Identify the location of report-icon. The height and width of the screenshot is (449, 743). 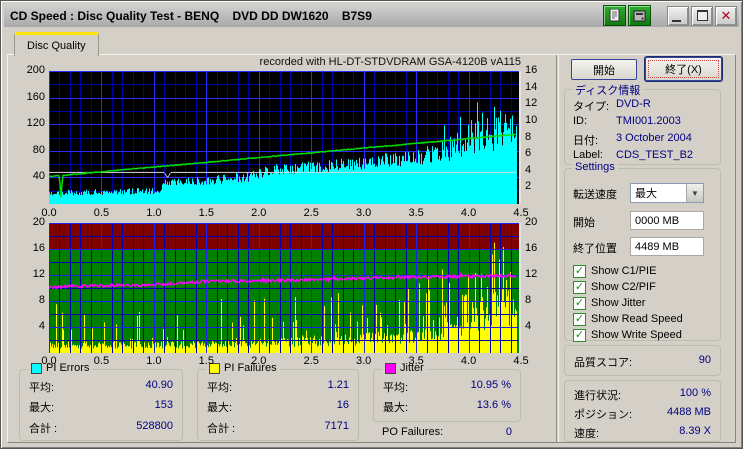
(614, 15).